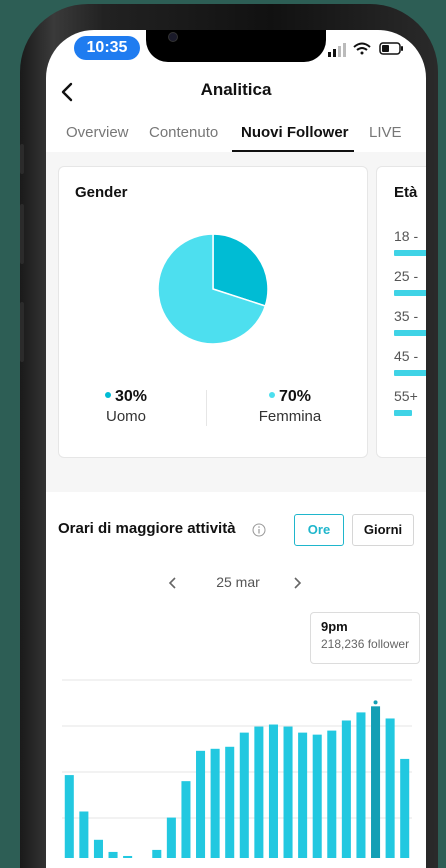  I want to click on female-percentage: 70%, so click(295, 396).